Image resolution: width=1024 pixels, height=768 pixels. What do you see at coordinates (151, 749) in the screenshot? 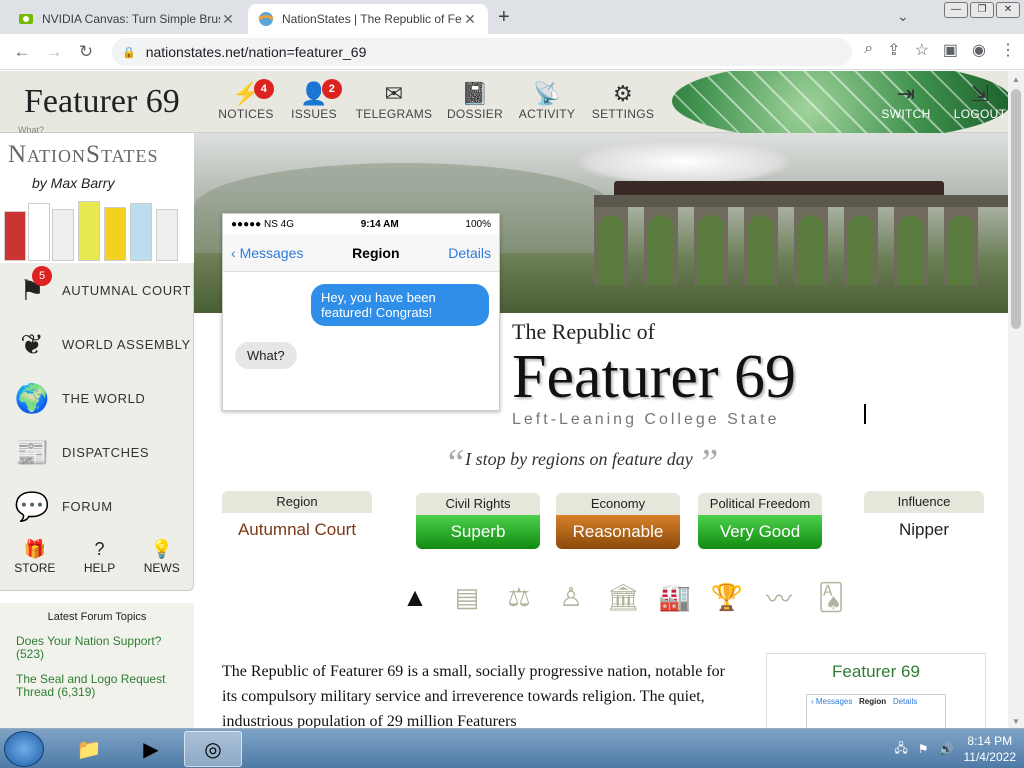
I see `media-player-icon: ▶` at bounding box center [151, 749].